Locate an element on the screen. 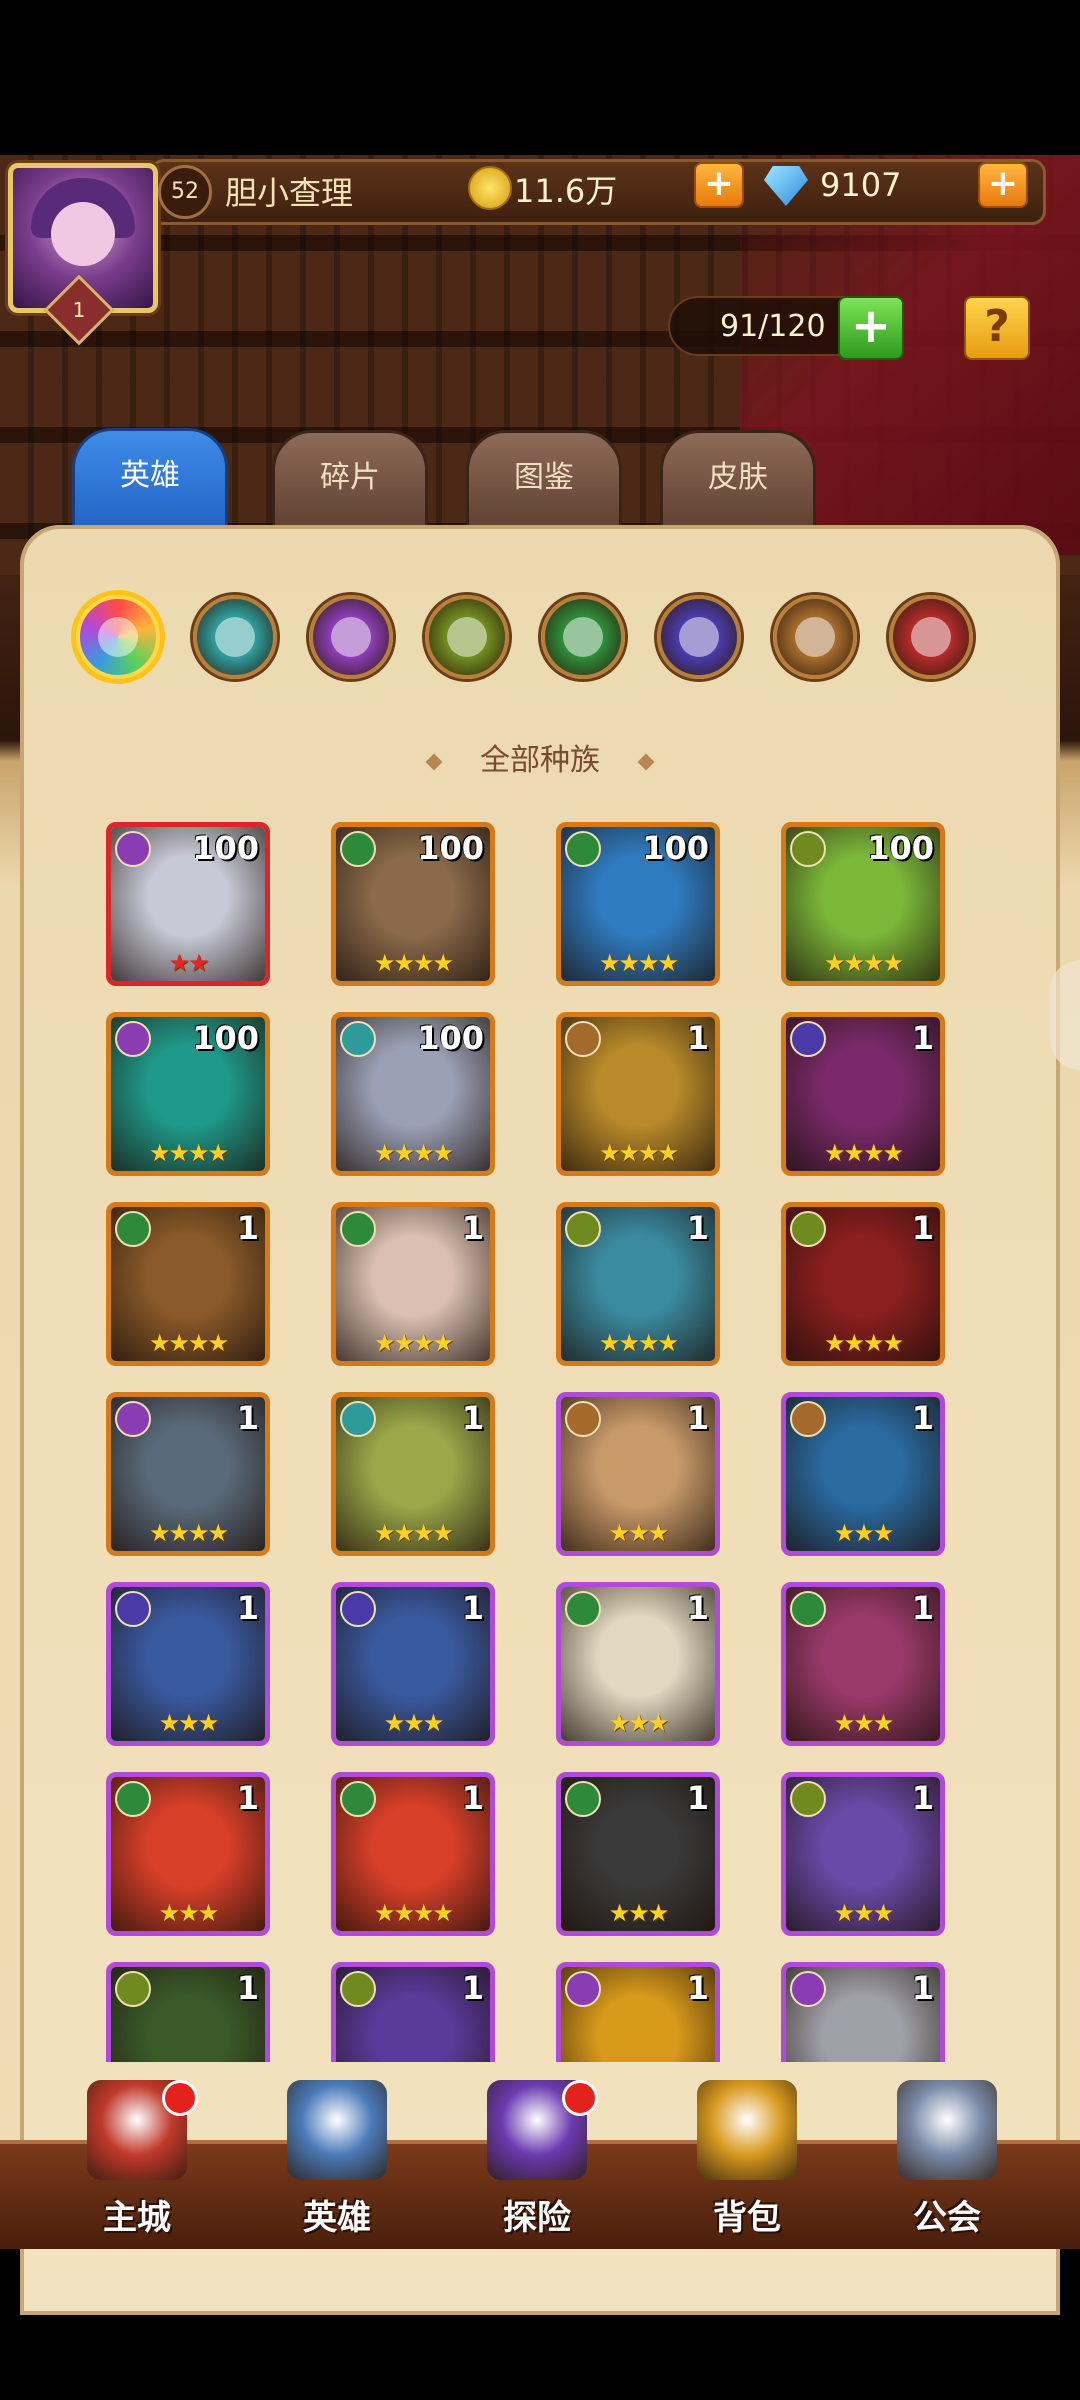 This screenshot has height=2400, width=1080. all-races-icon is located at coordinates (118, 637).